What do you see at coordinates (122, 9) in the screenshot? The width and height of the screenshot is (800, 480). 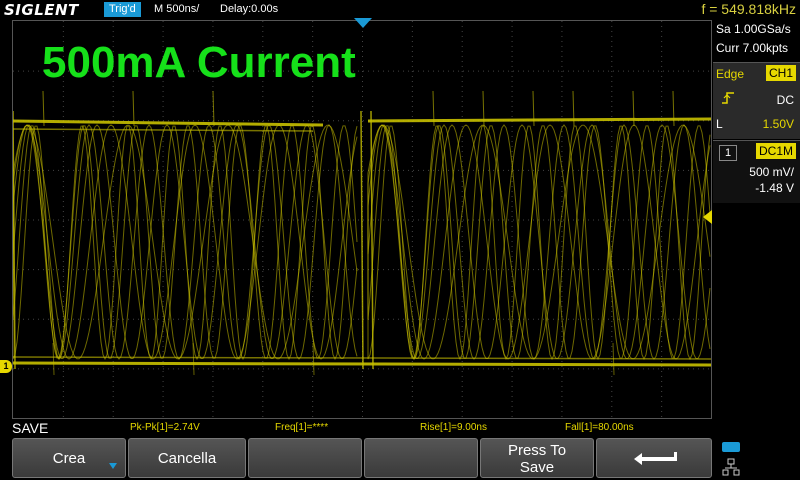 I see `trigger-status-badge: Trig'd` at bounding box center [122, 9].